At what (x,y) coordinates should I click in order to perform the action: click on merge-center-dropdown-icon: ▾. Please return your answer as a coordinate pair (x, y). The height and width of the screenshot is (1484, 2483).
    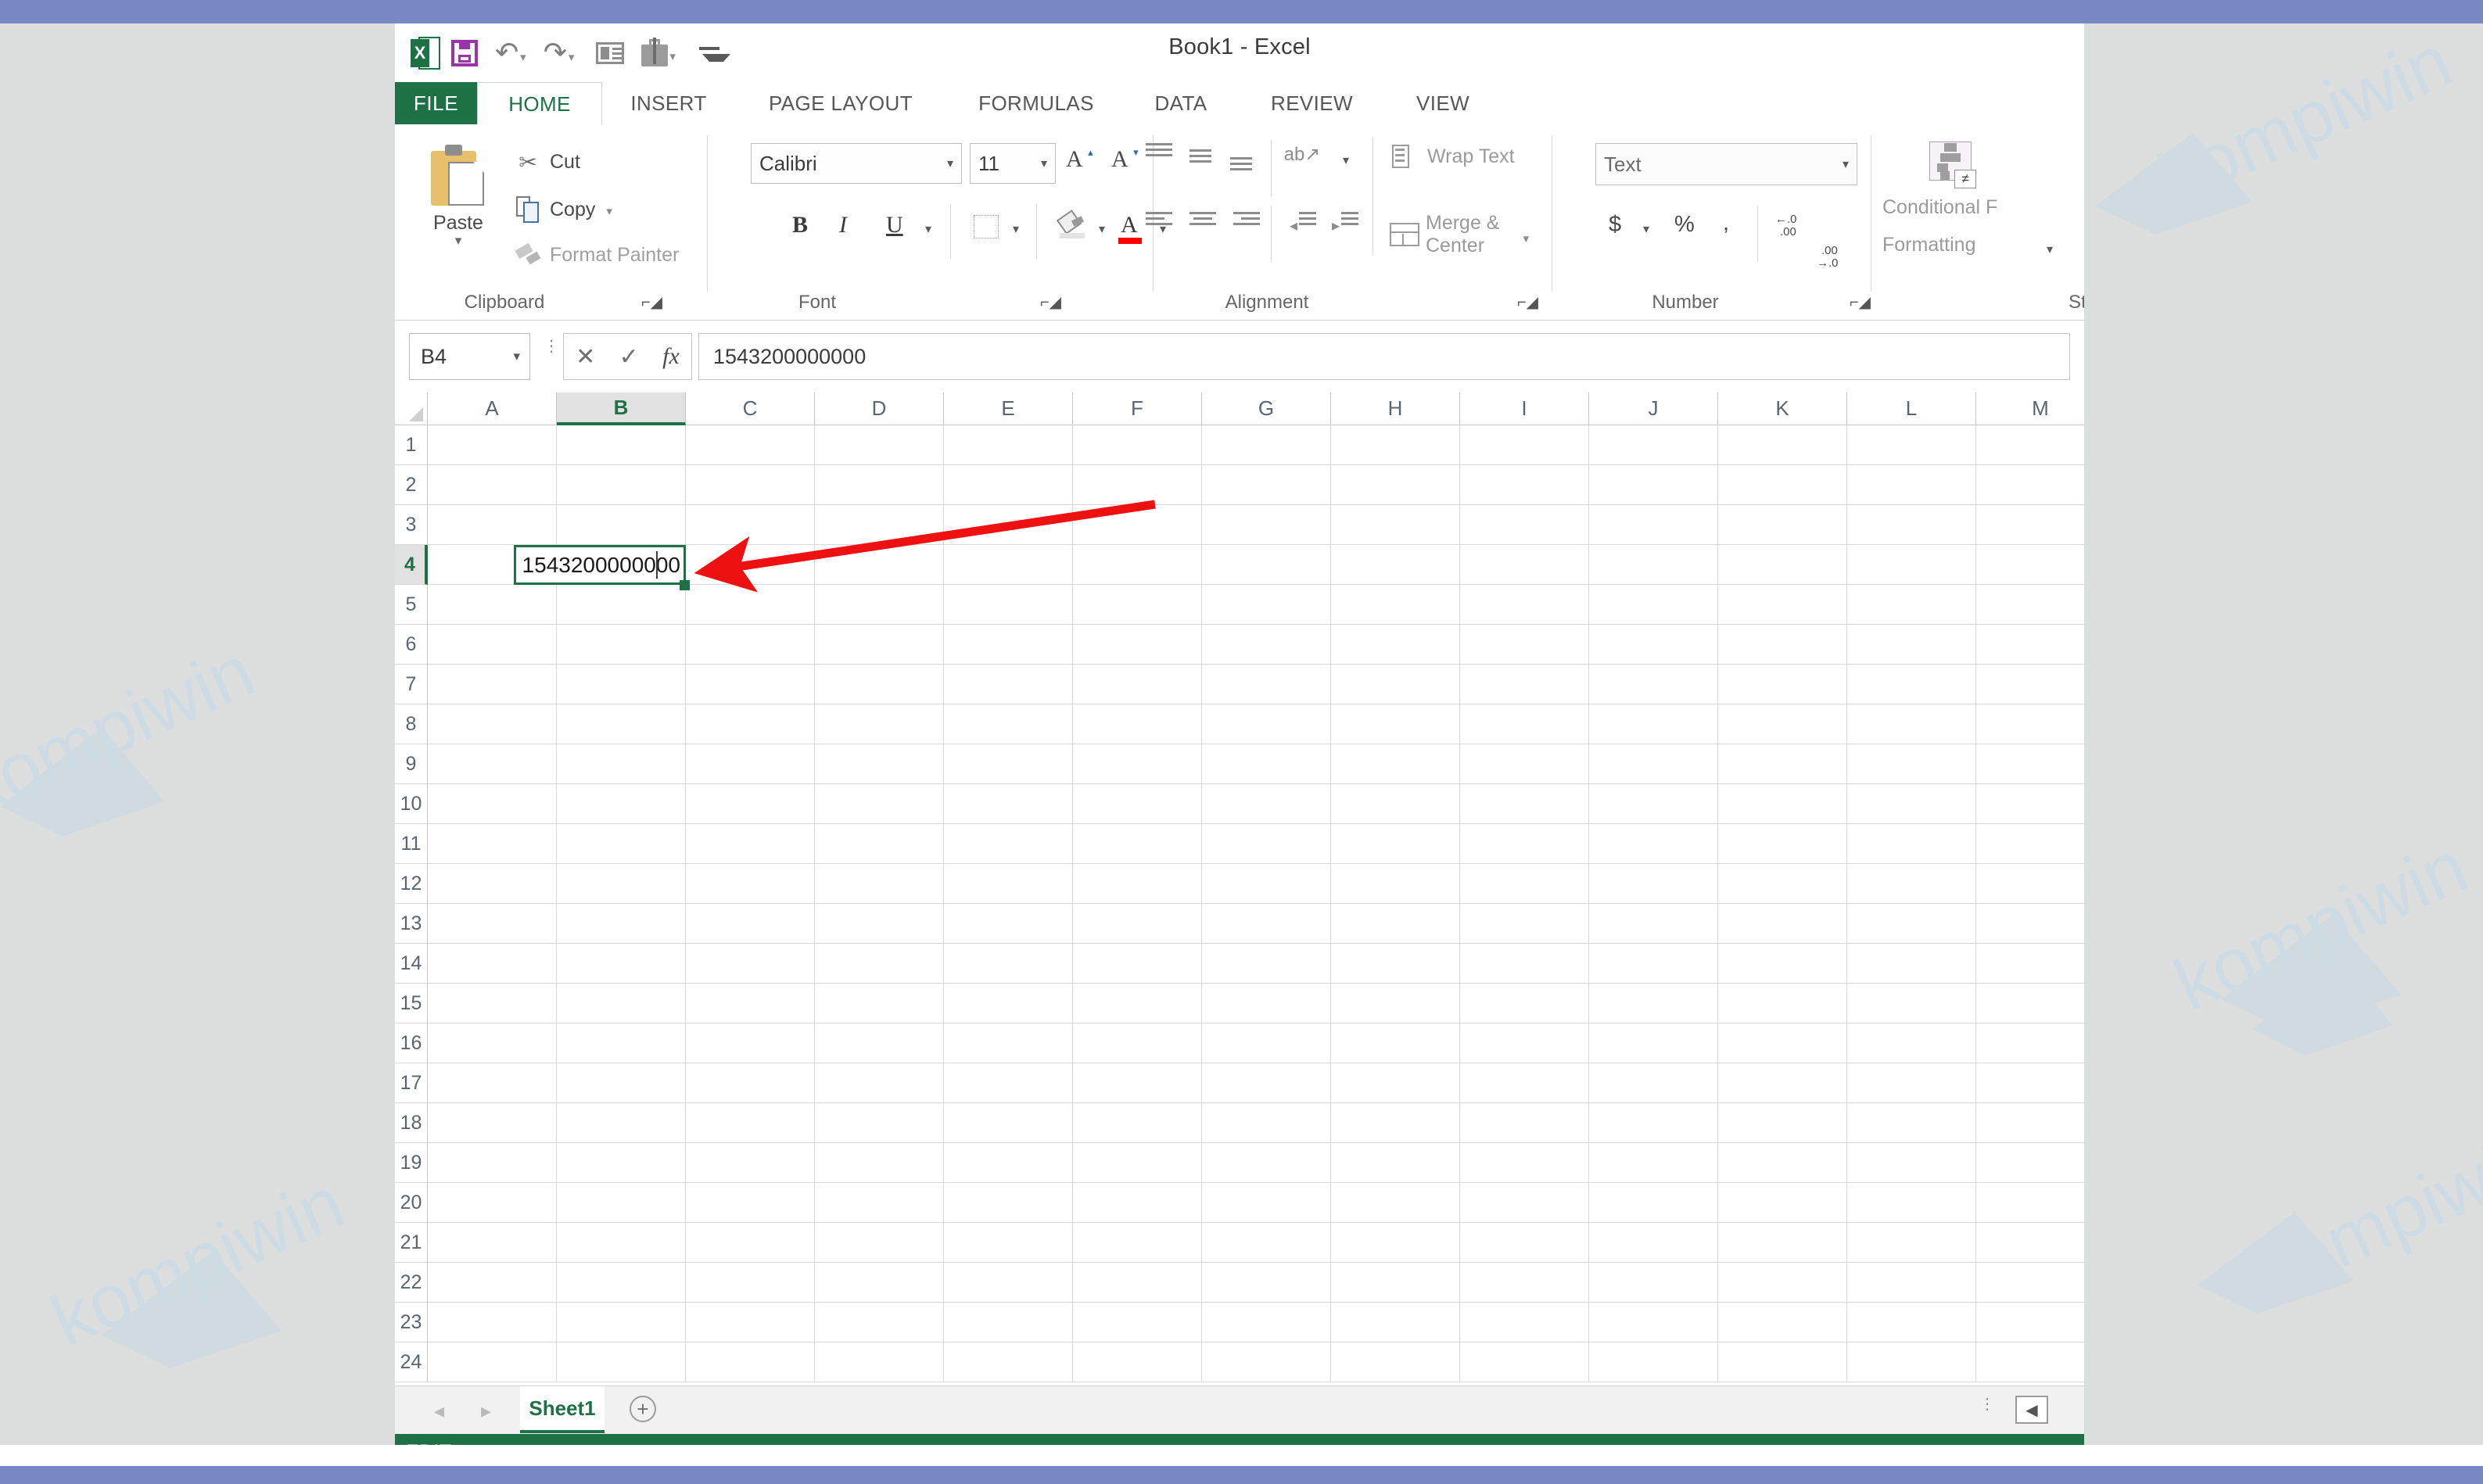
    Looking at the image, I should click on (1526, 238).